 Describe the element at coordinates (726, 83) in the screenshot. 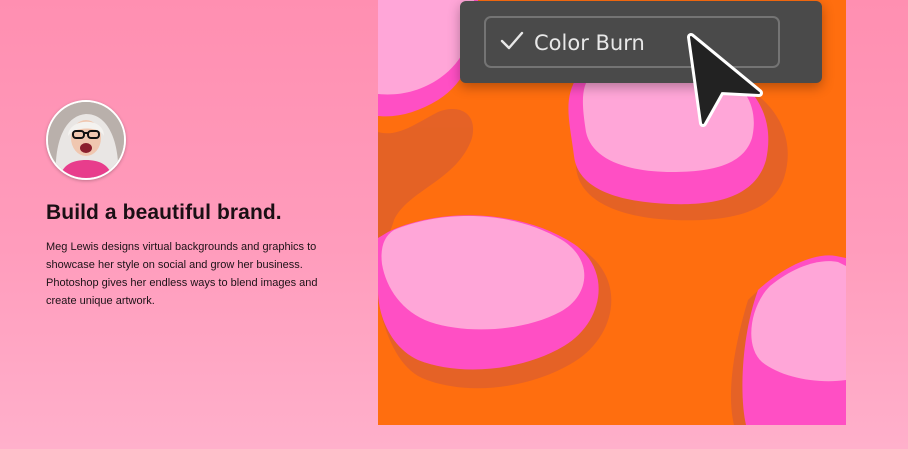

I see `pointer-cursor-icon` at that location.